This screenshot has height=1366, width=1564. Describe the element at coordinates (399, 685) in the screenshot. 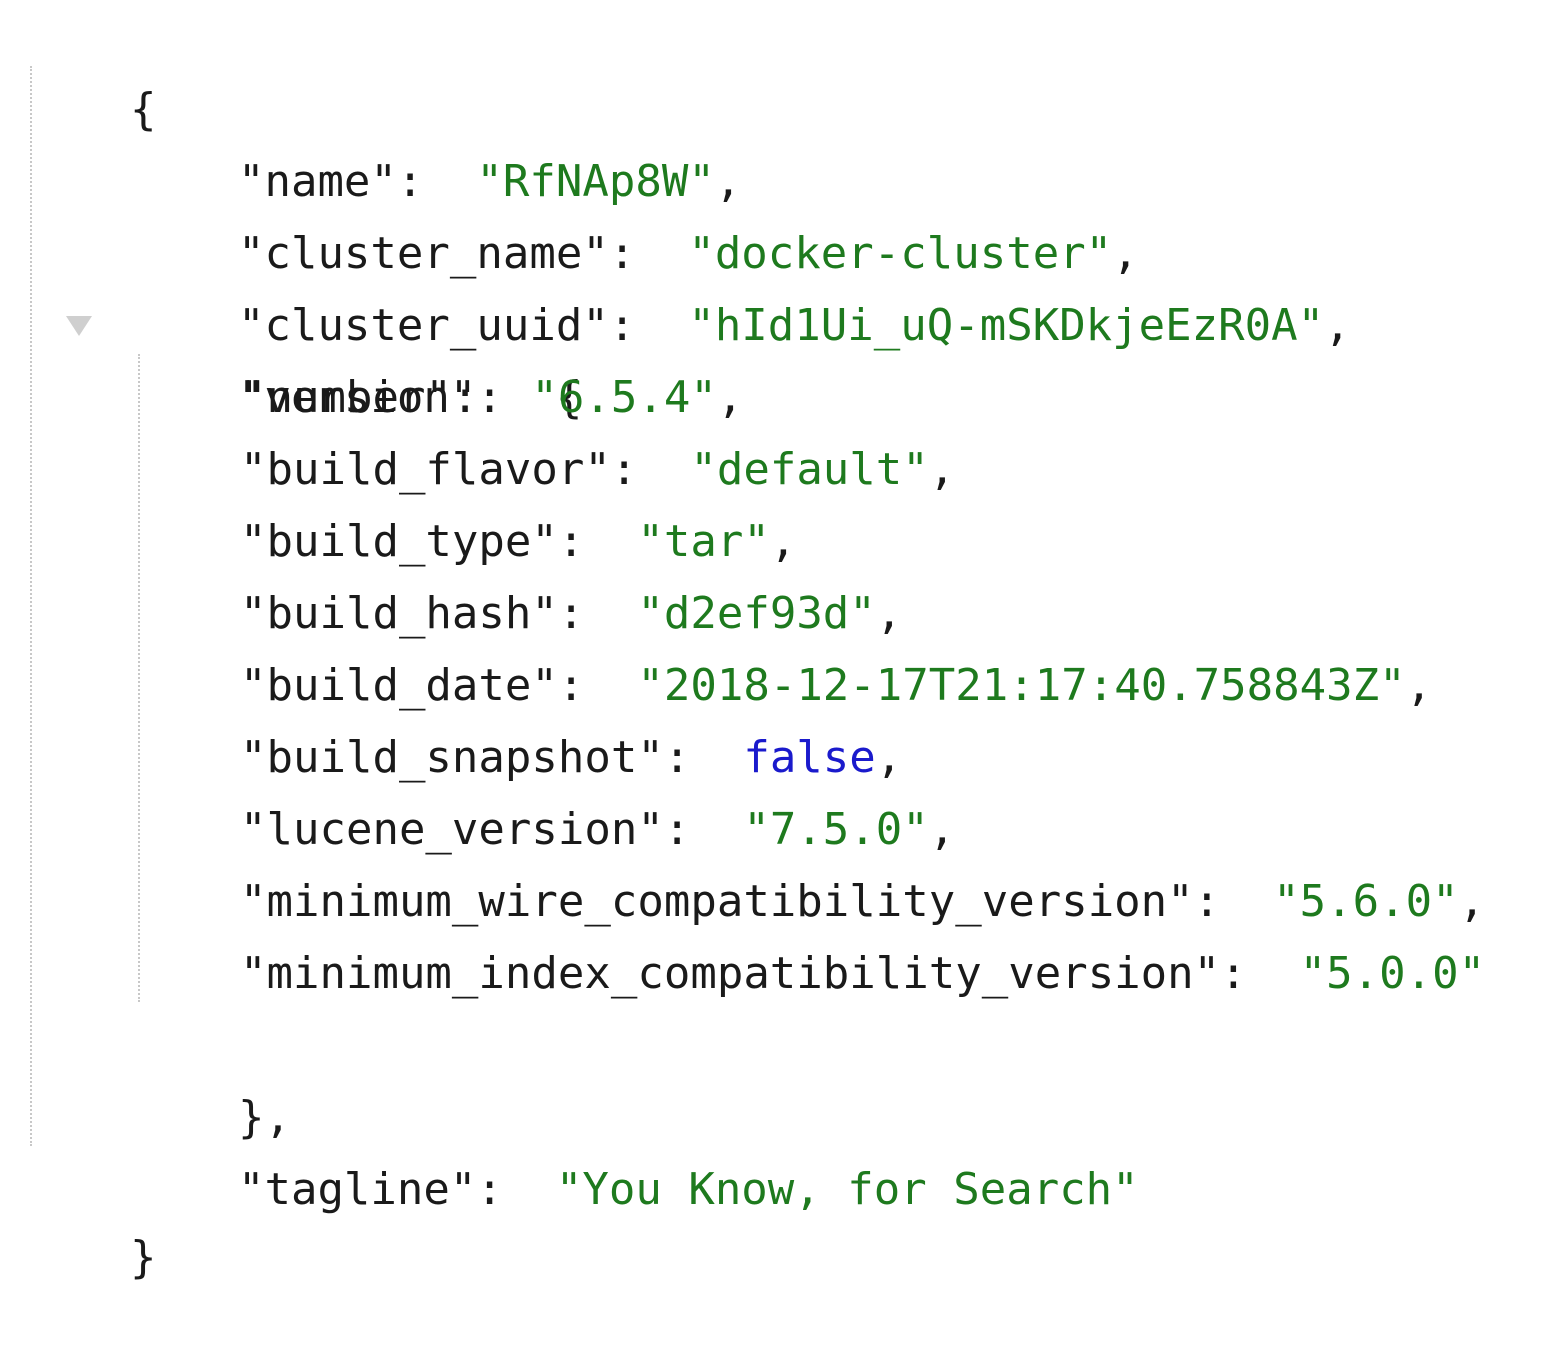

I see `json-key: "build_date"` at that location.